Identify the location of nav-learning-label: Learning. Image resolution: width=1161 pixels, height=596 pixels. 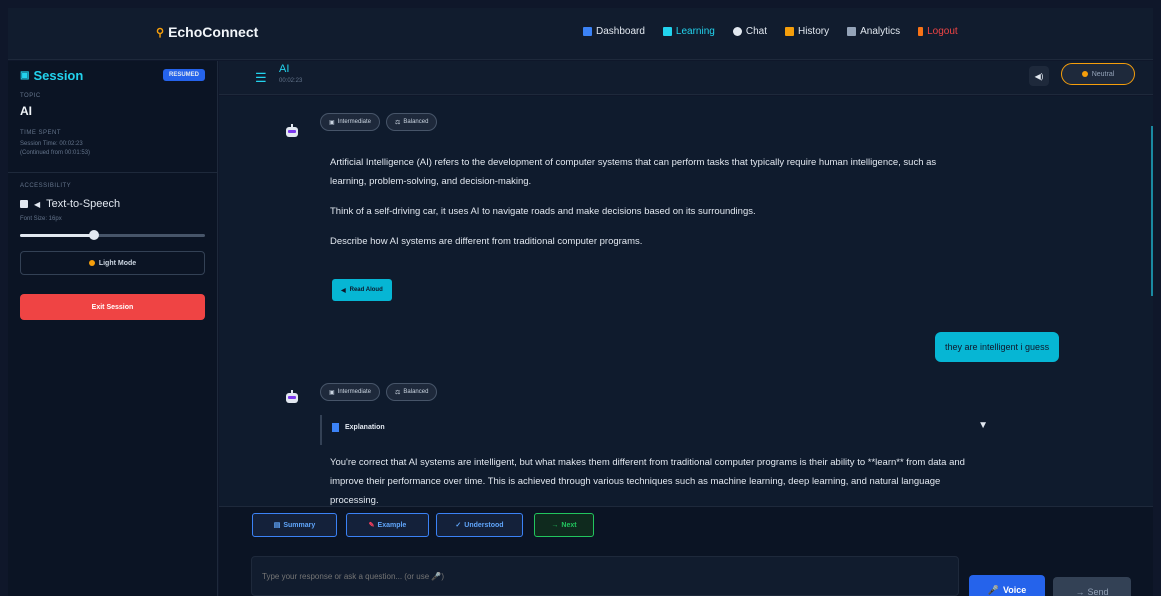
(695, 31).